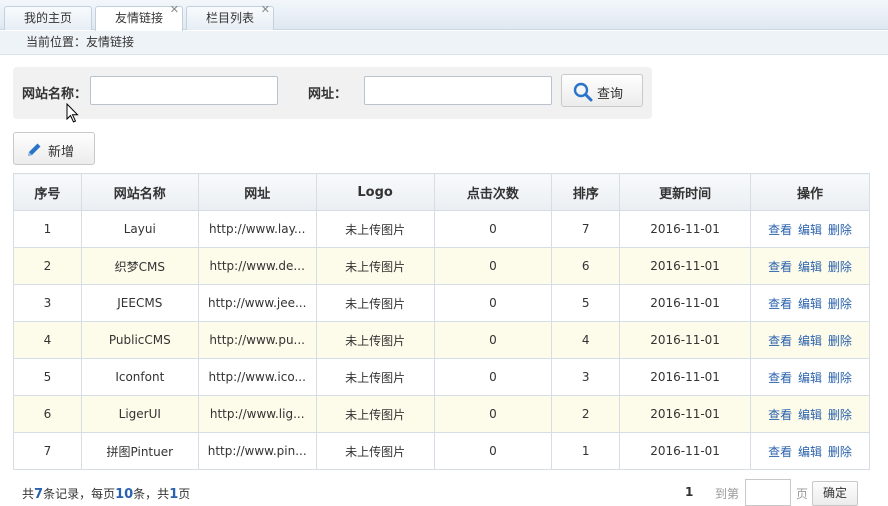  Describe the element at coordinates (61, 152) in the screenshot. I see `add-button-label: 新增` at that location.